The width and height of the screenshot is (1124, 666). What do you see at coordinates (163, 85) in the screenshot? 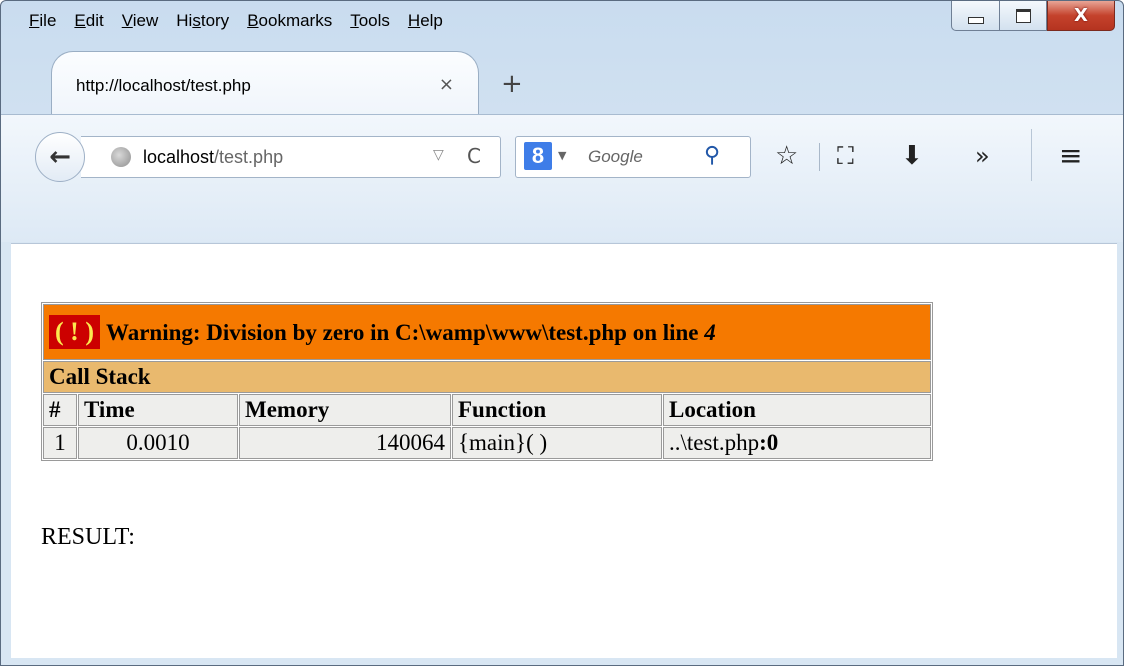
I see `tab-title: http://localhost/test.php` at bounding box center [163, 85].